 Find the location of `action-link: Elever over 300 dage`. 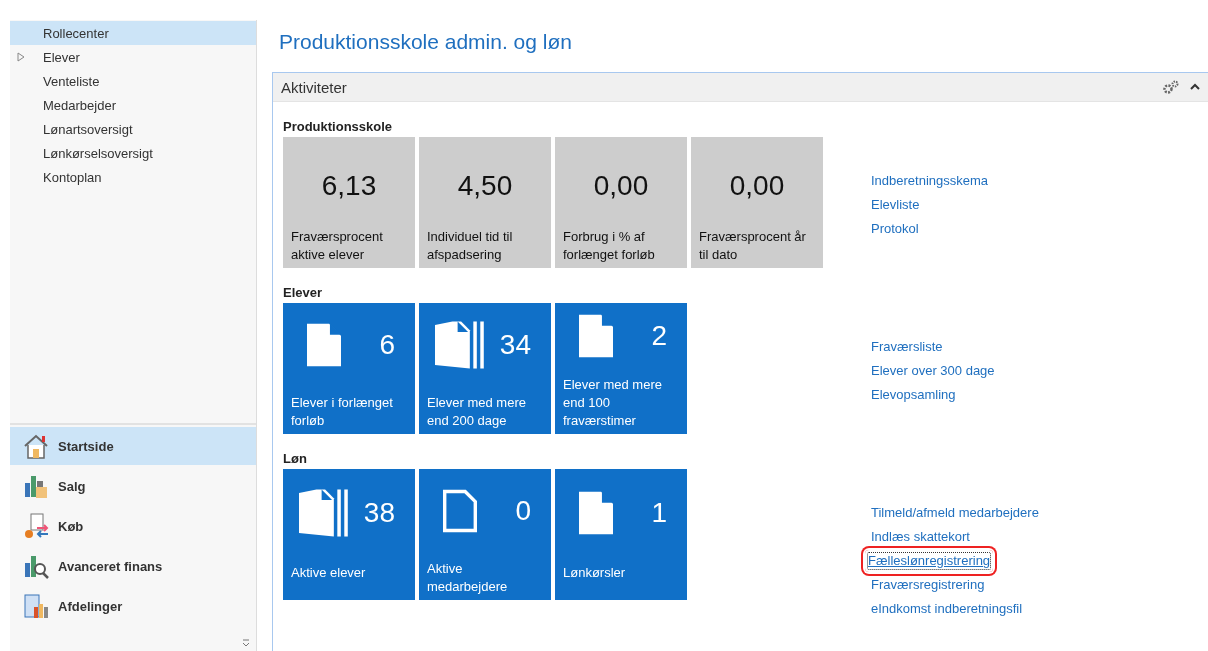

action-link: Elever over 300 dage is located at coordinates (933, 371).